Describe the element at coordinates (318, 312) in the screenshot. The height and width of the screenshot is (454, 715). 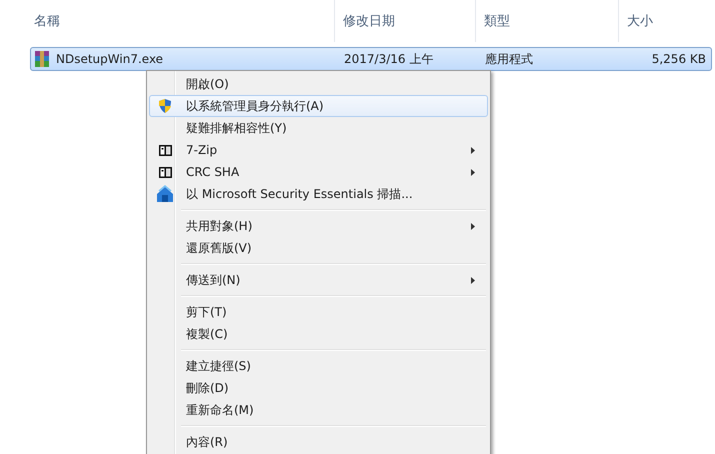
I see `menu-item: 剪下(T)` at that location.